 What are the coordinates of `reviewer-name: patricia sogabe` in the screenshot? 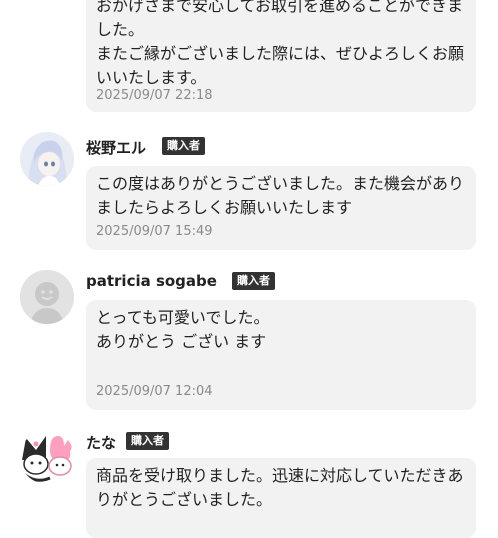 It's located at (151, 281).